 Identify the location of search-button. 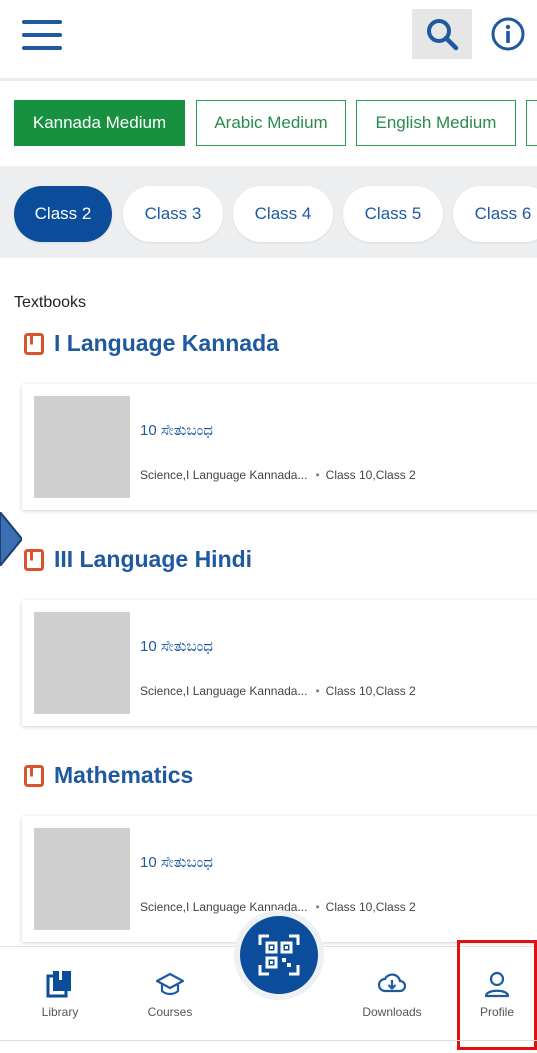
(442, 34).